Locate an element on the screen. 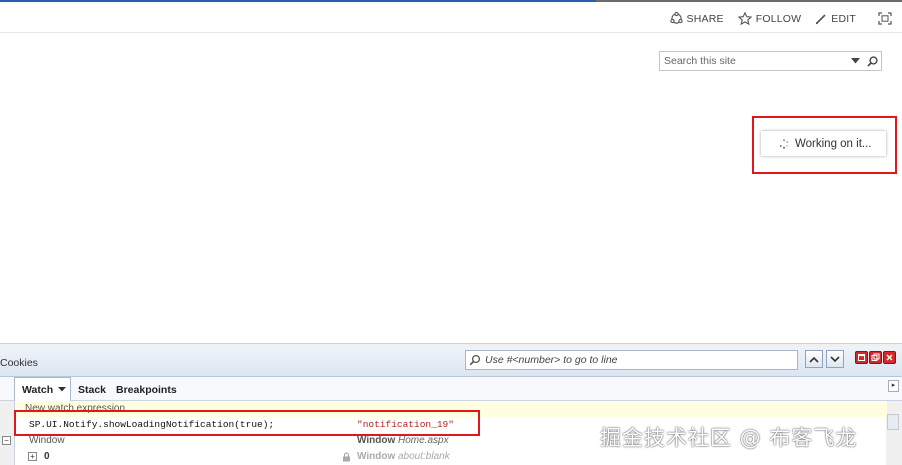 The width and height of the screenshot is (902, 465). close-icon is located at coordinates (889, 357).